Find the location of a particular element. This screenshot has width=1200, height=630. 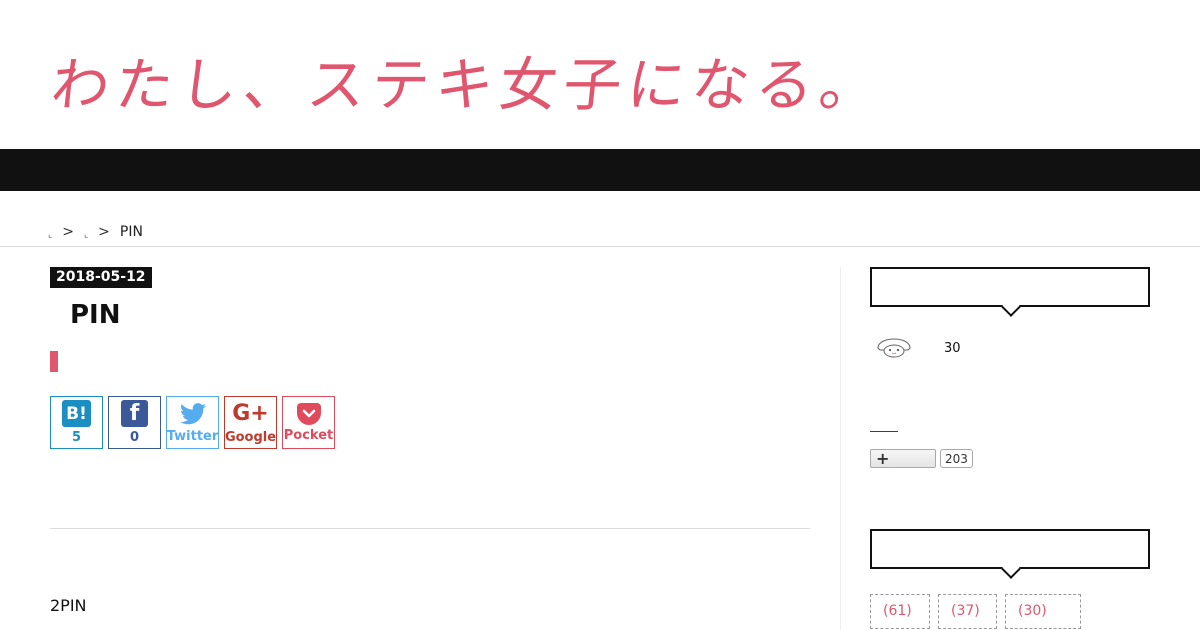

follower-count: 30 is located at coordinates (952, 348).